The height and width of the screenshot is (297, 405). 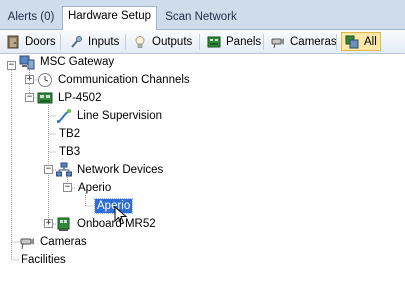 I want to click on filter-outputs-label: Outputs, so click(x=172, y=41).